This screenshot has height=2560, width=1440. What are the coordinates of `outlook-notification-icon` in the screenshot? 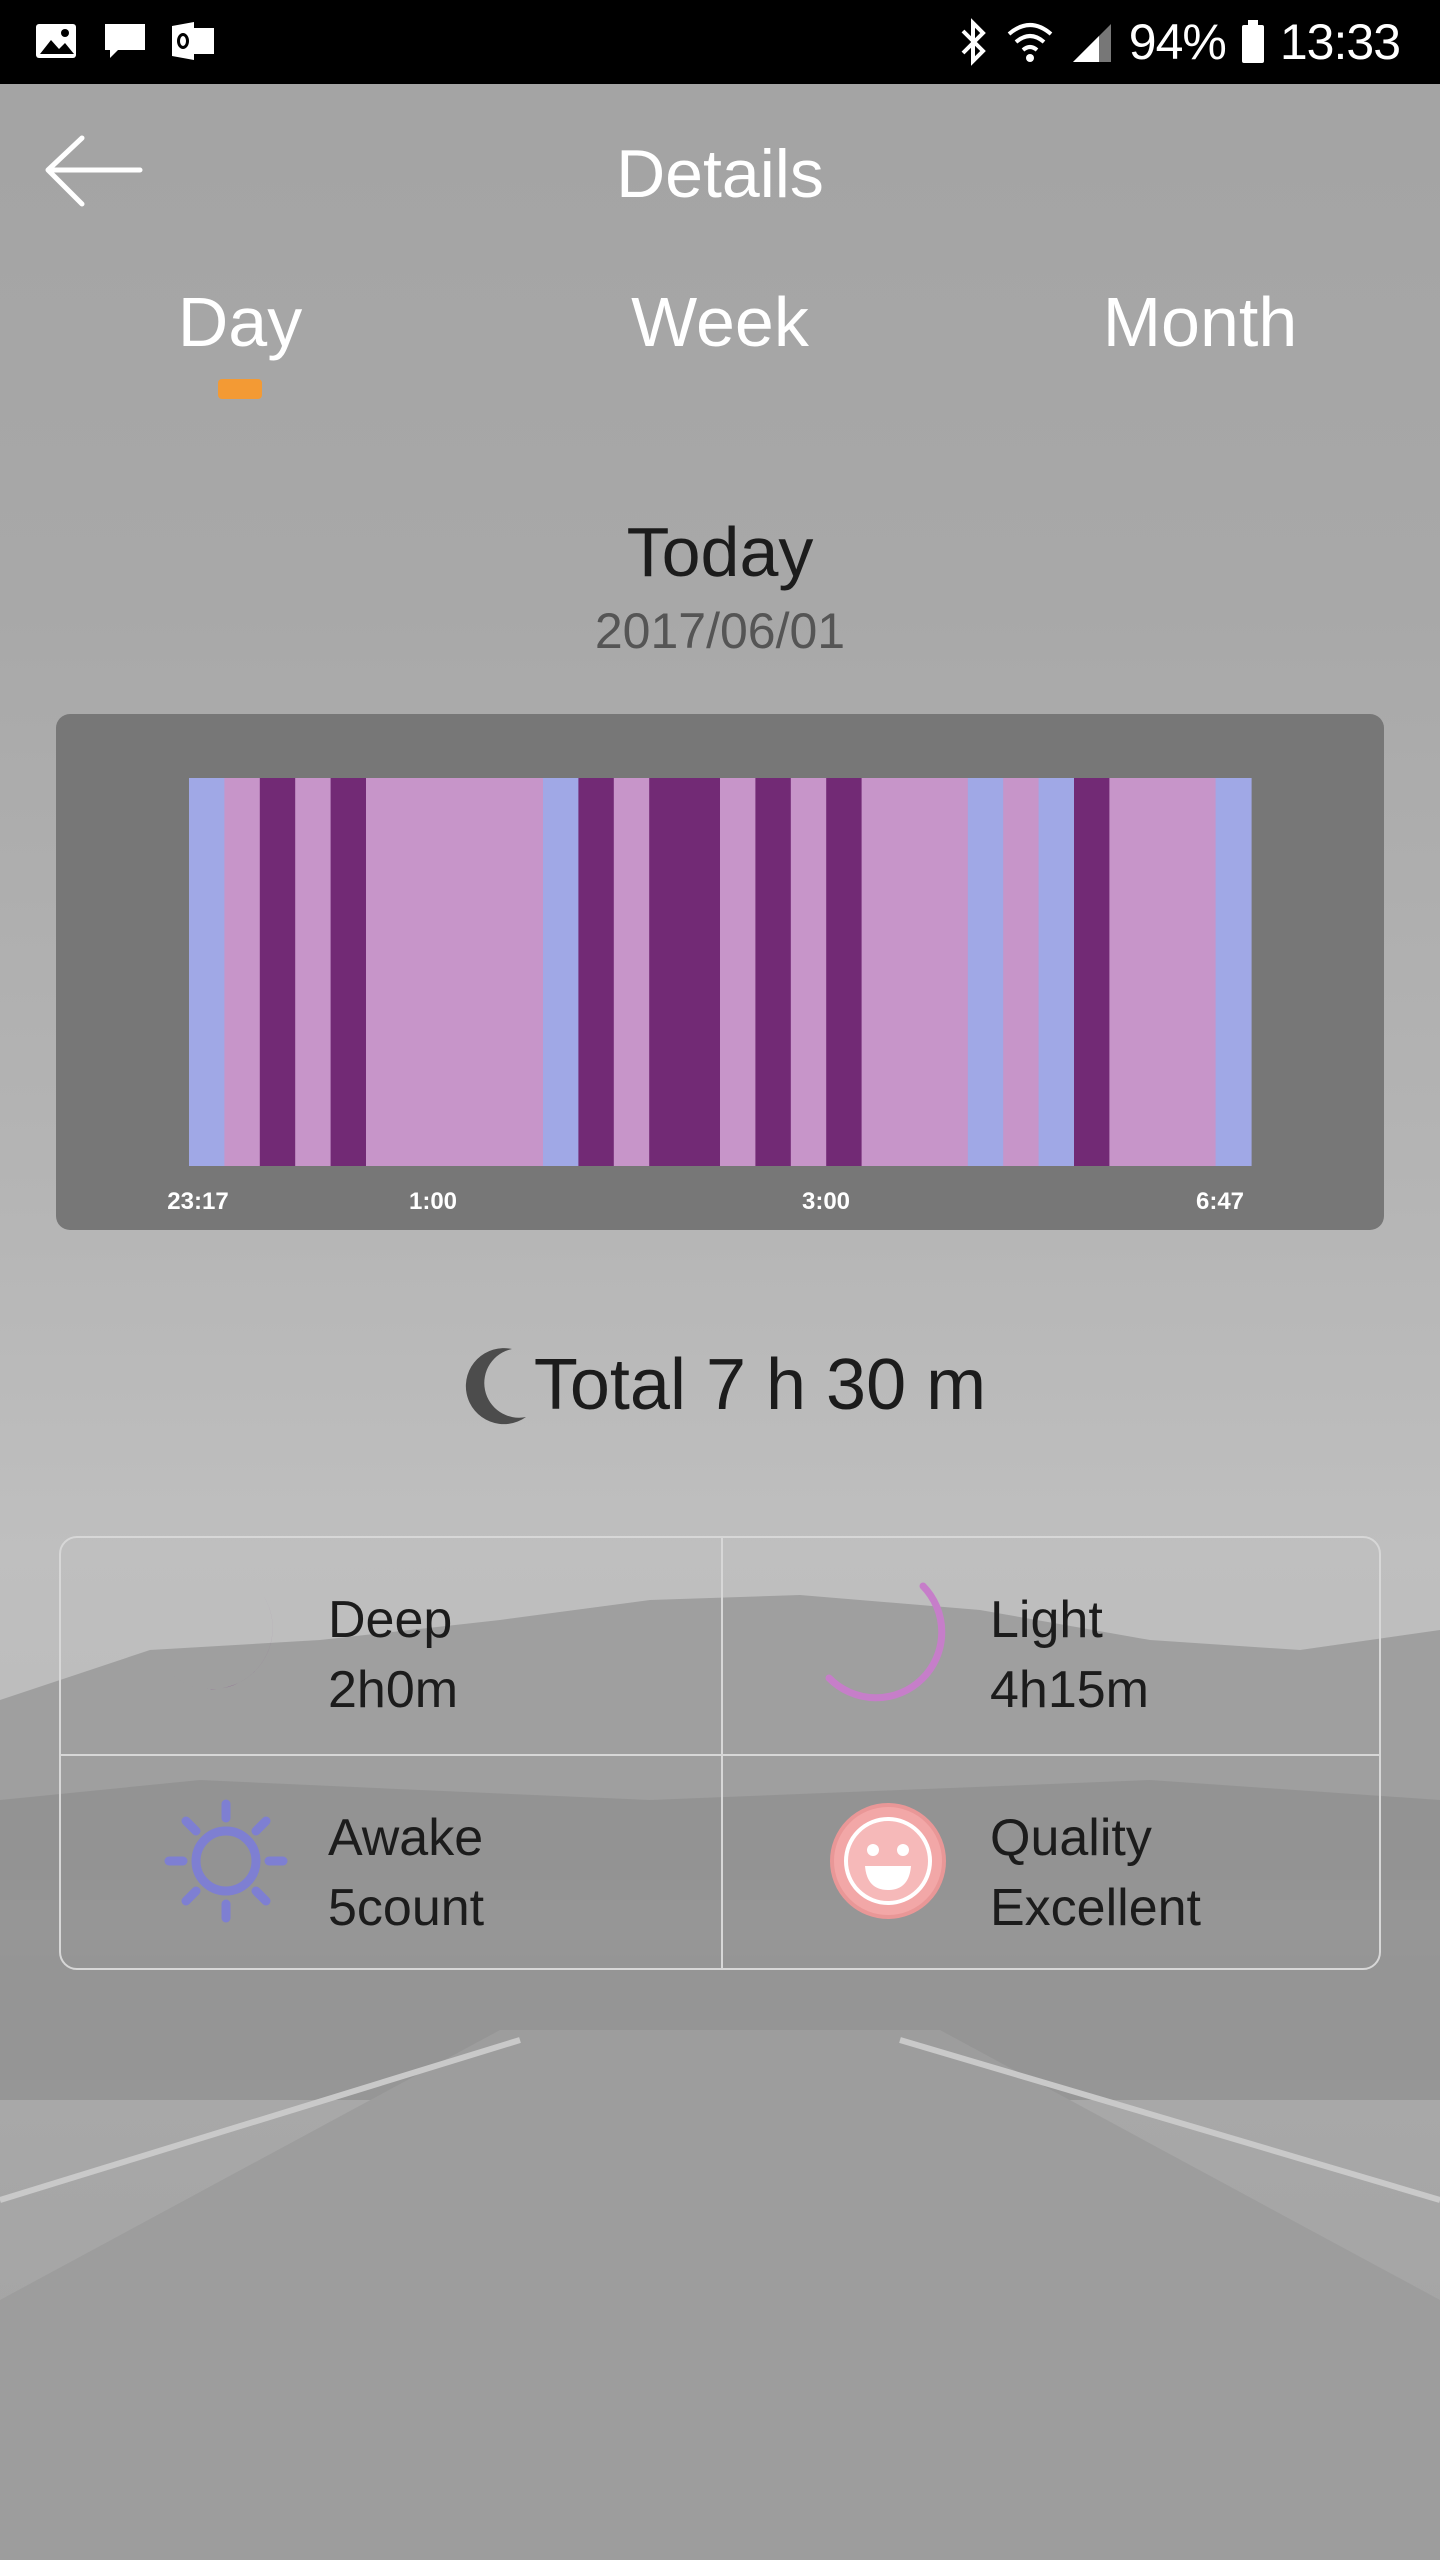 It's located at (193, 41).